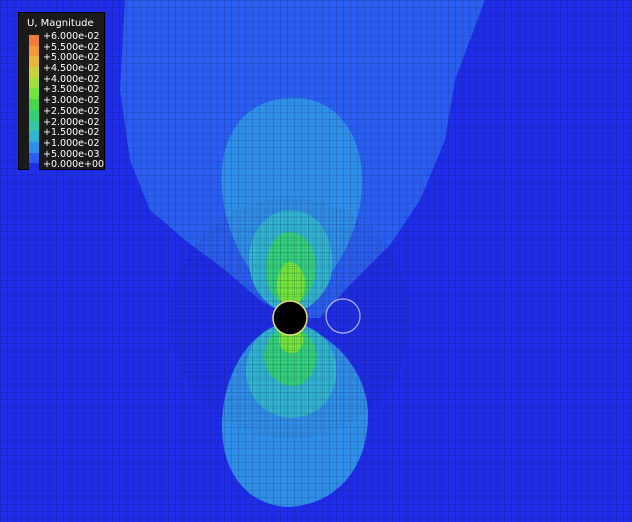  I want to click on legend-label: +1.500e-02, so click(71, 133).